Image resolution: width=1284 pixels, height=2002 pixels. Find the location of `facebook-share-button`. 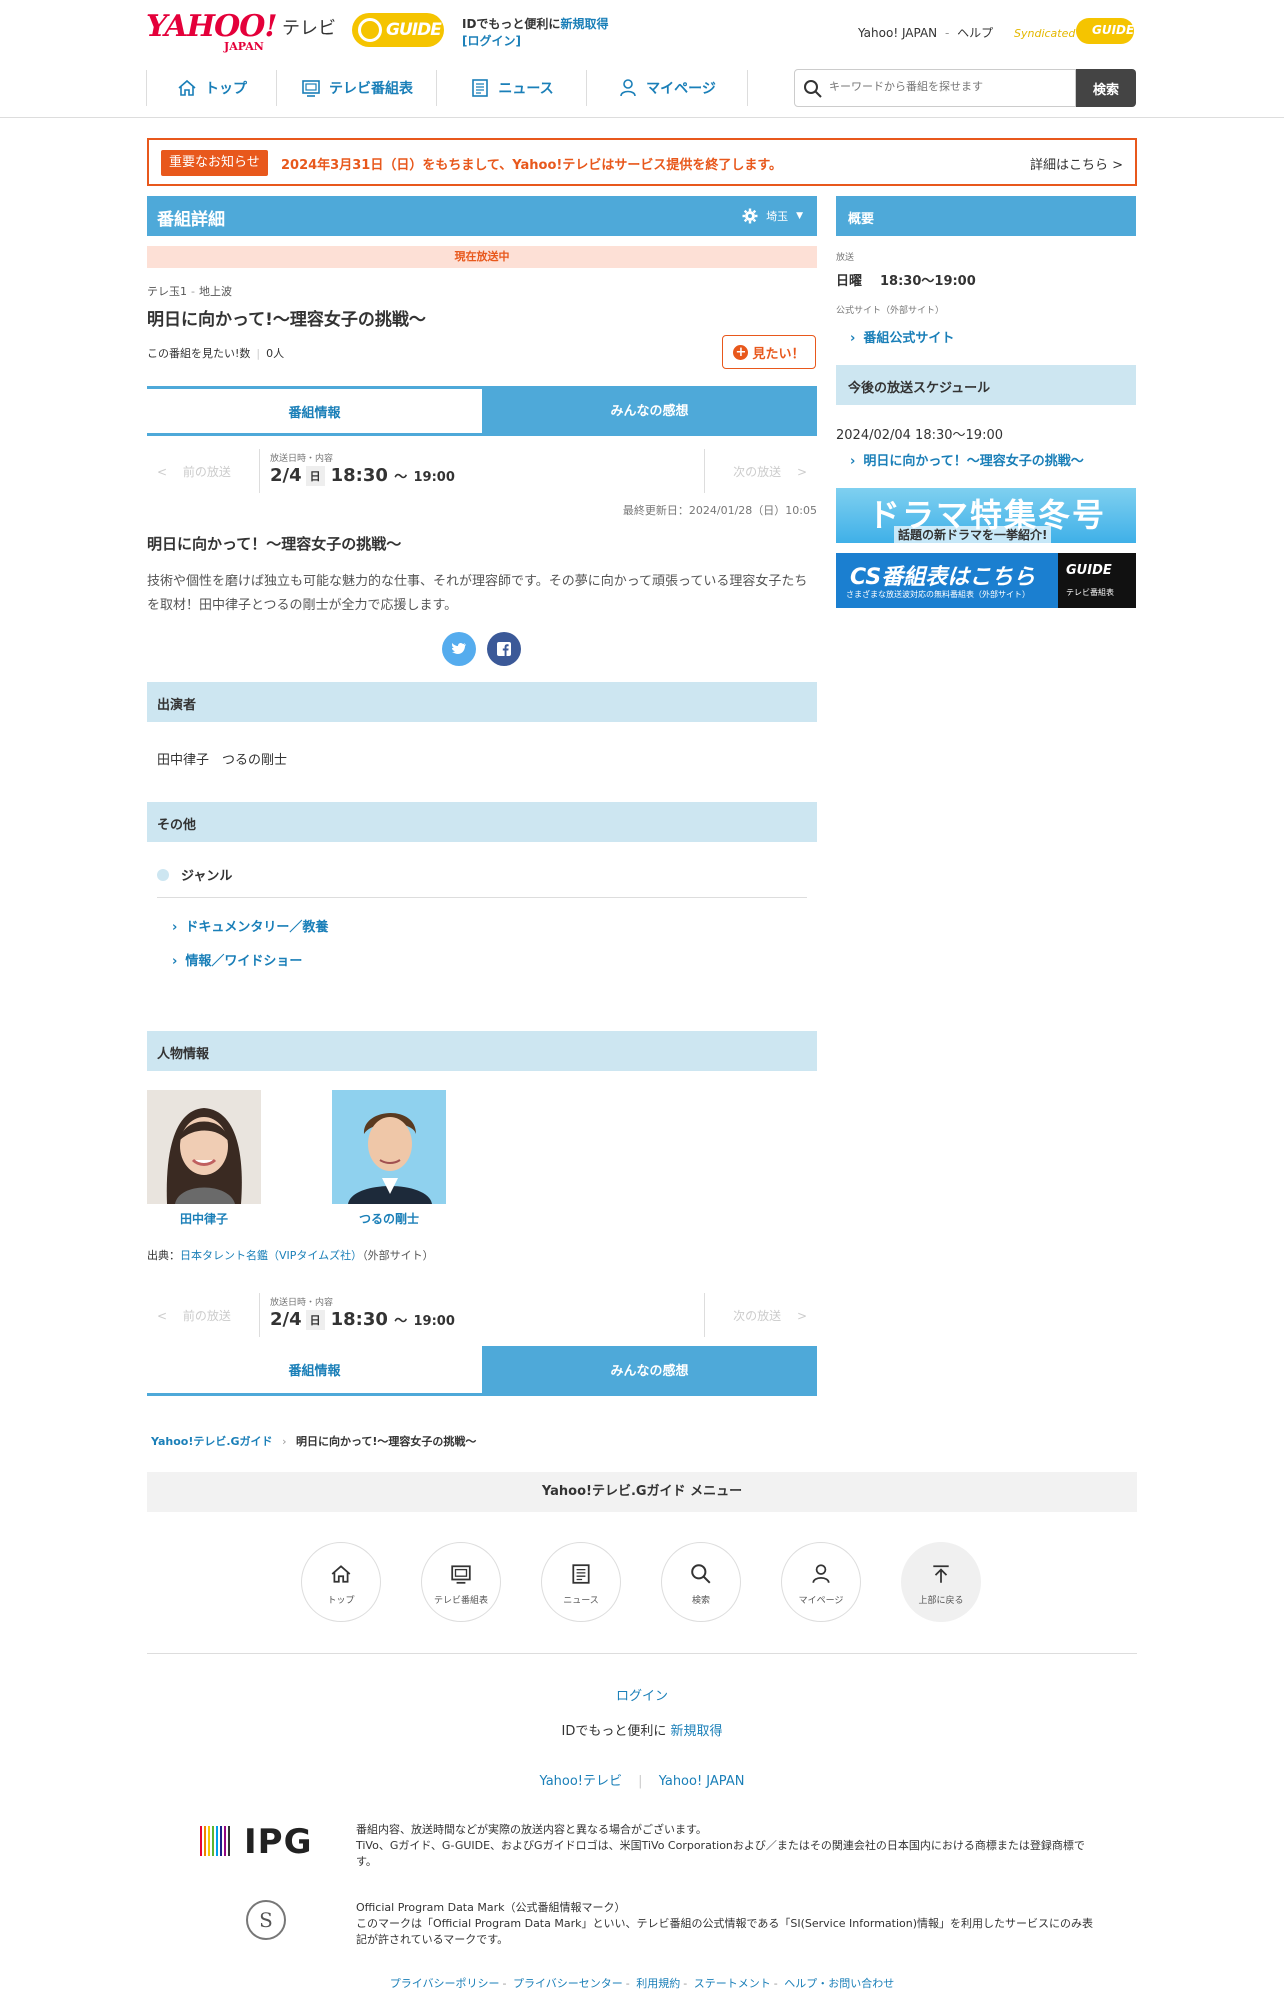

facebook-share-button is located at coordinates (504, 649).